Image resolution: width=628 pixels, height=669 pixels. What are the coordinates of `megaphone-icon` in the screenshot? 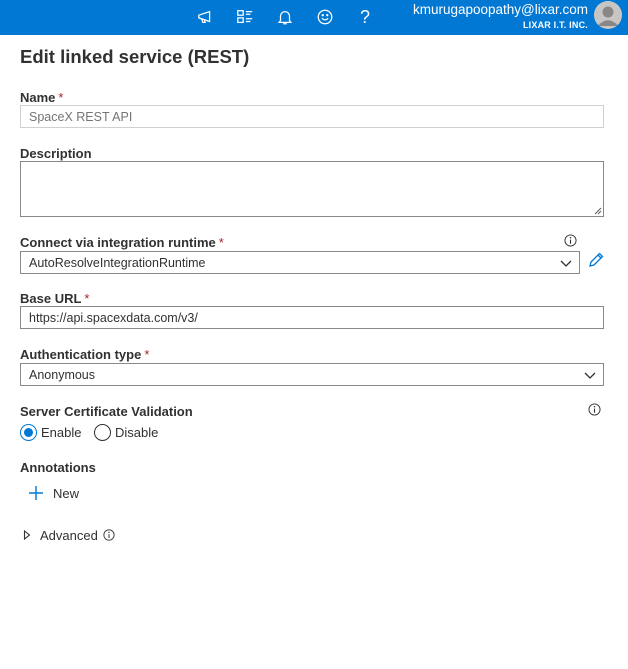 It's located at (206, 17).